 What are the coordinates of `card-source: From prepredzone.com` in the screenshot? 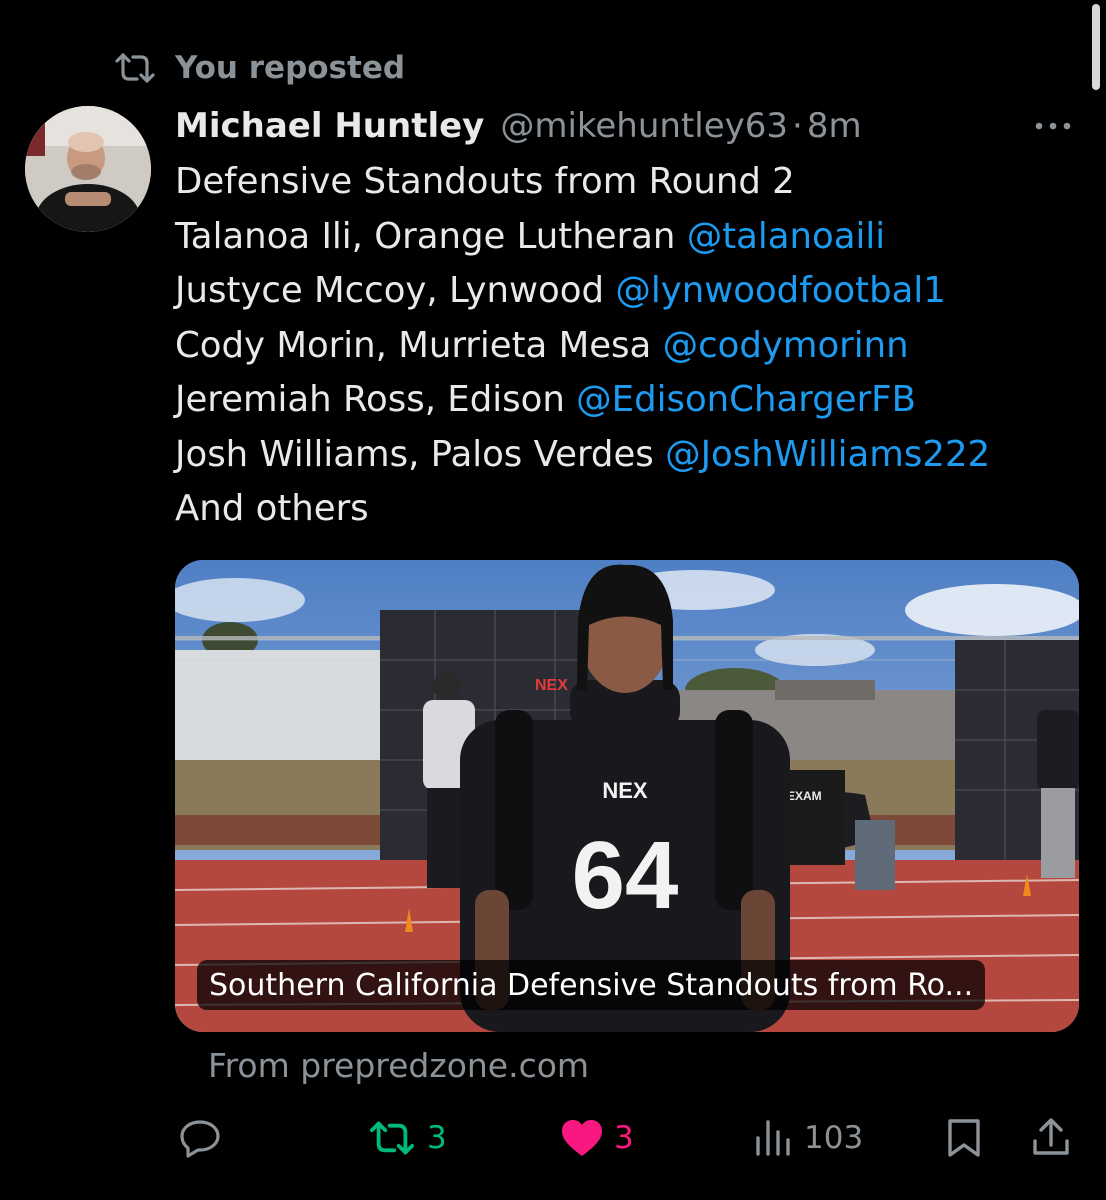 It's located at (398, 1065).